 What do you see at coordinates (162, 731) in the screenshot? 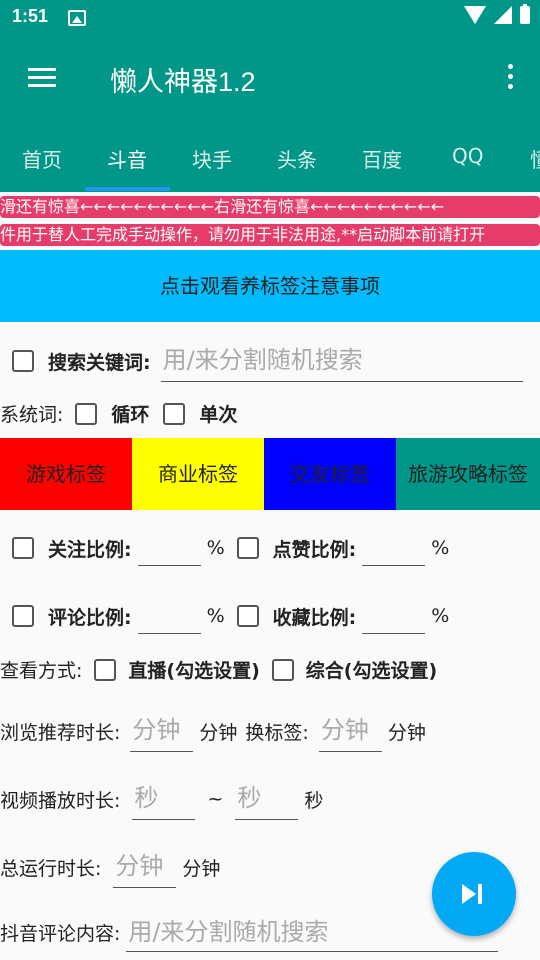
I see `browse-input: 分钟` at bounding box center [162, 731].